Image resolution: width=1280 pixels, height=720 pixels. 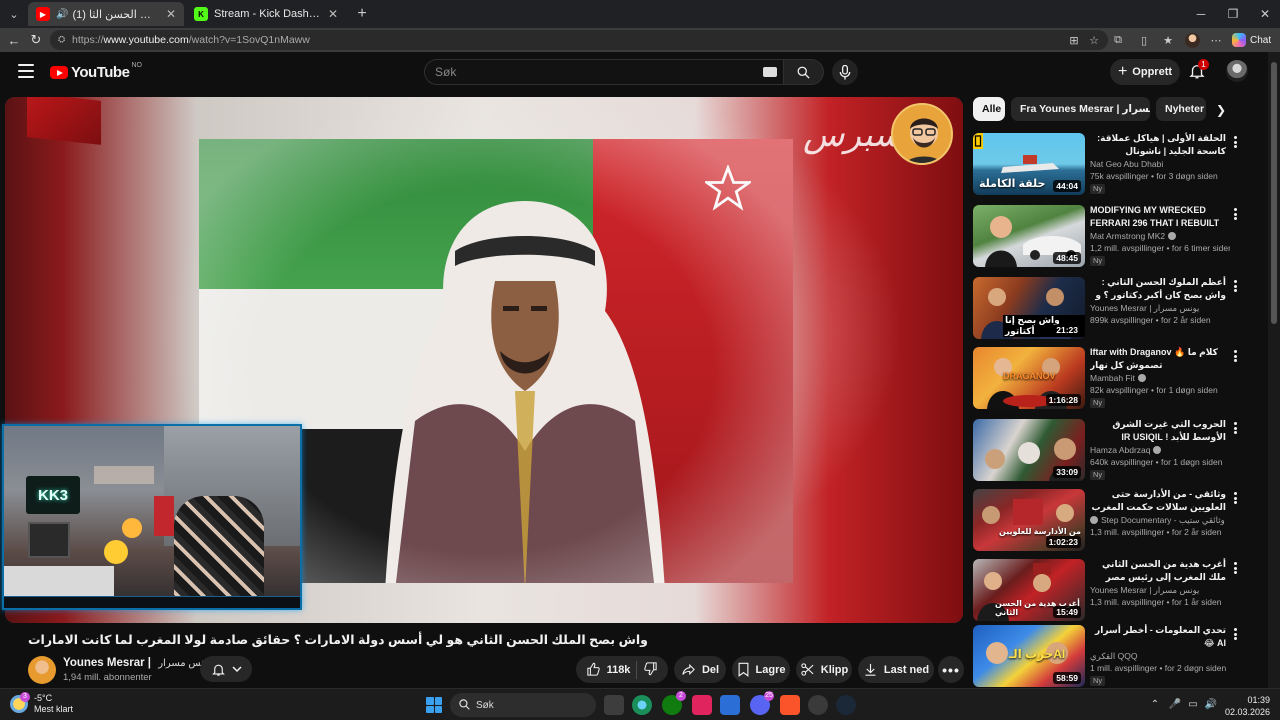 What do you see at coordinates (818, 705) in the screenshot?
I see `settings-gear-icon` at bounding box center [818, 705].